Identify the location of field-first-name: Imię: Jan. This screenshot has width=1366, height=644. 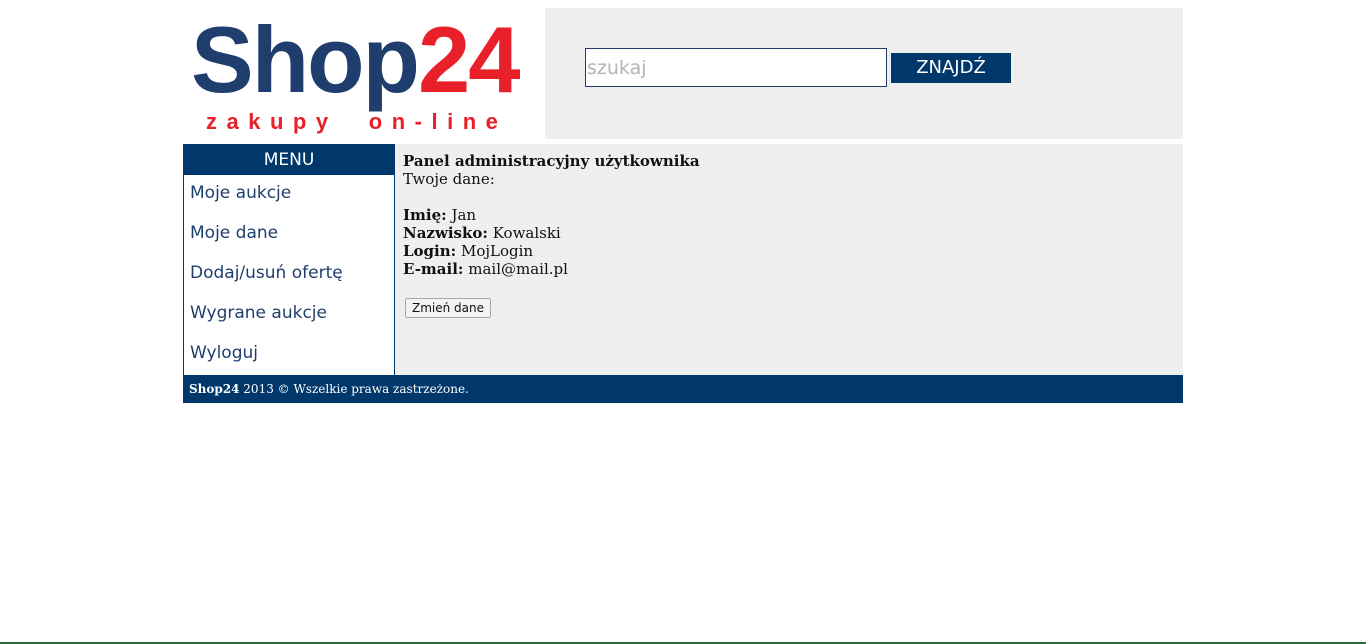
(783, 215).